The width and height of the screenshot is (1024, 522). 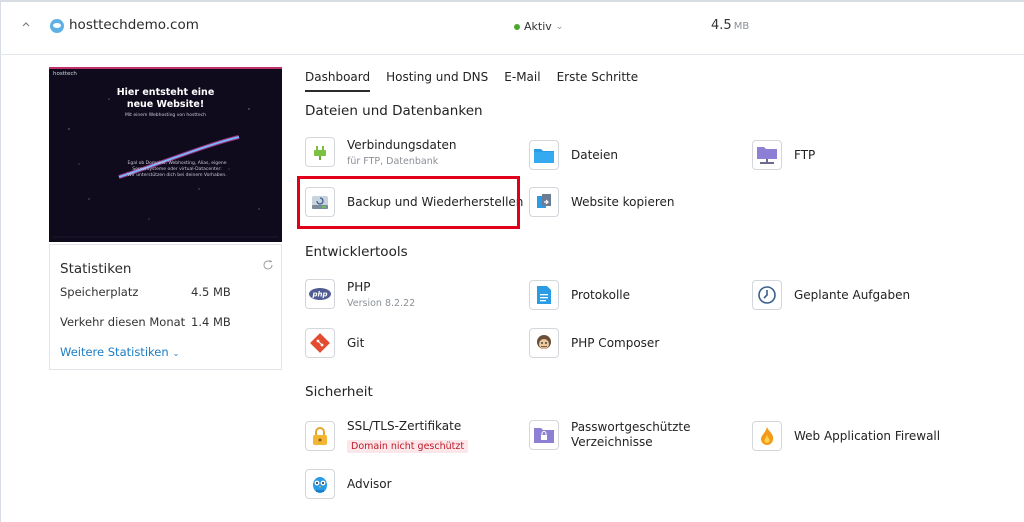 What do you see at coordinates (437, 81) in the screenshot?
I see `tab-hosting-dns: Hosting und DNS` at bounding box center [437, 81].